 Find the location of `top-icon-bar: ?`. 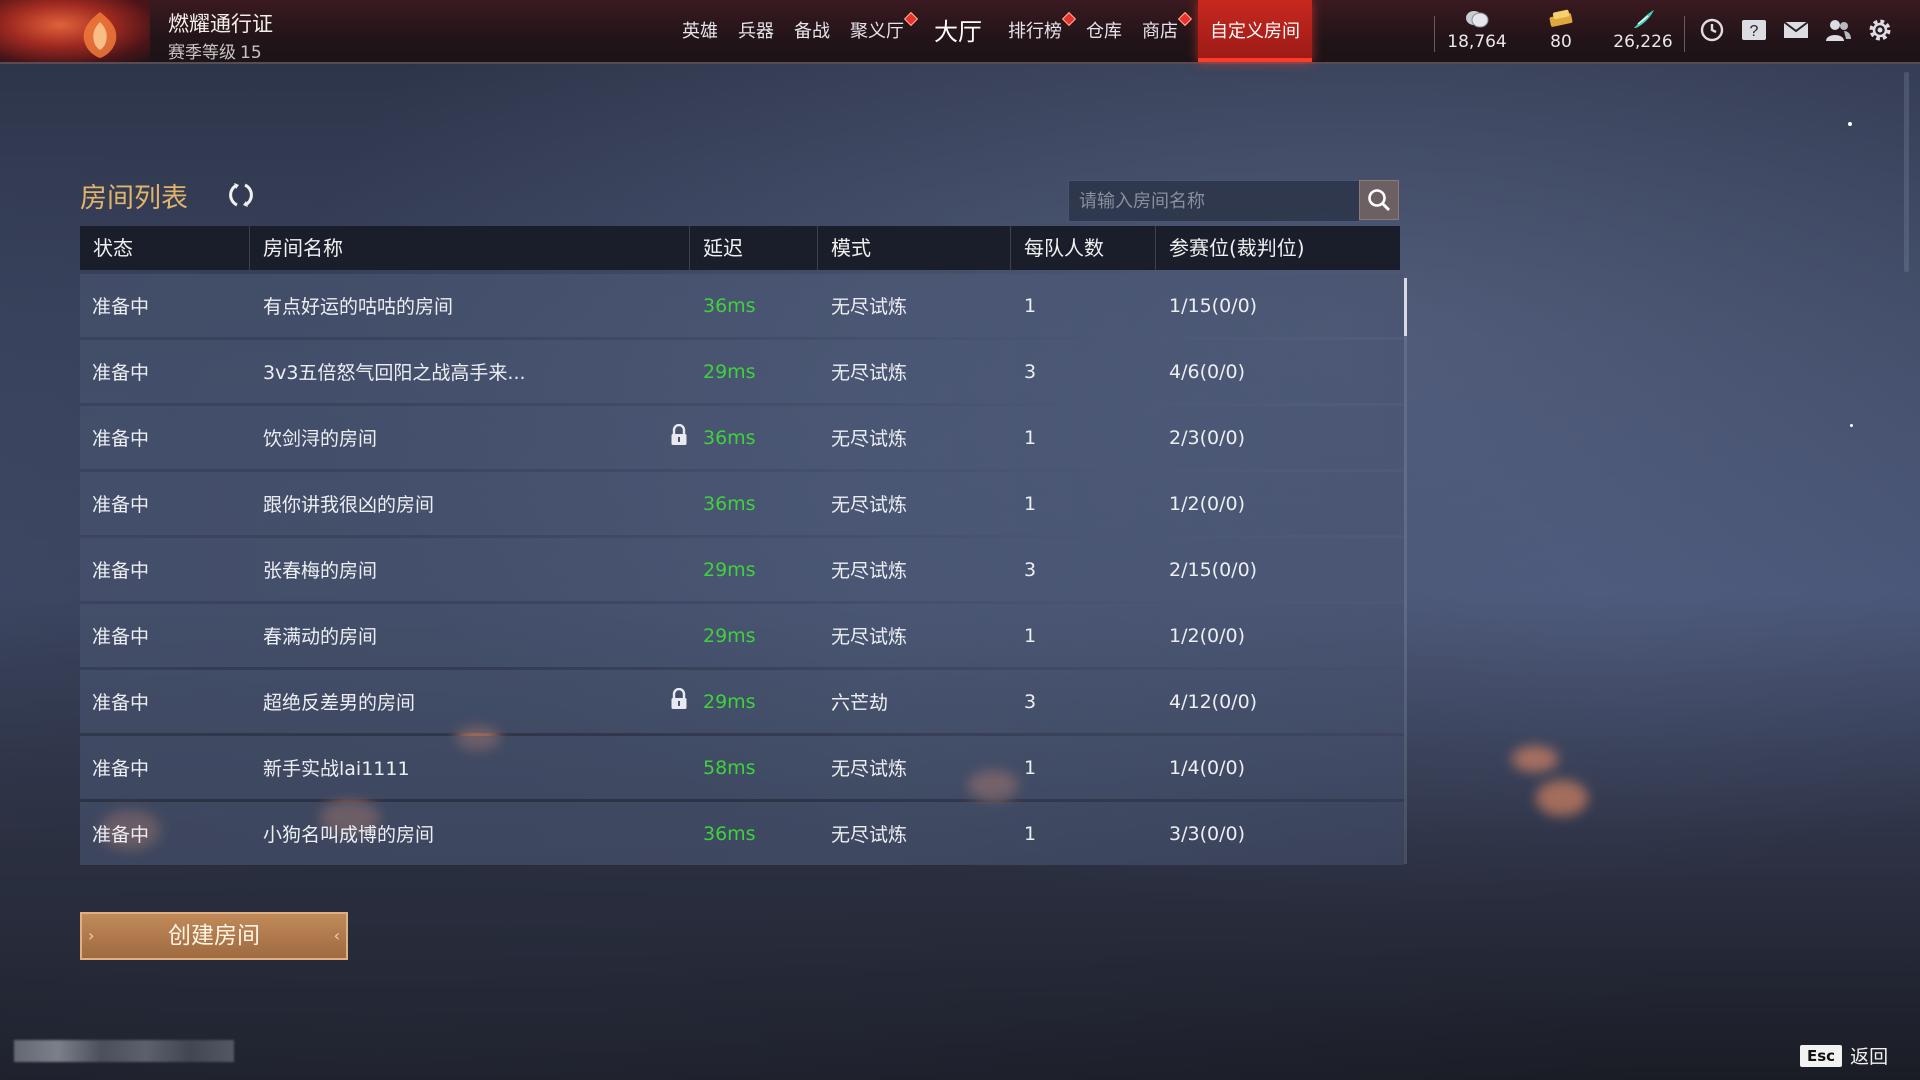

top-icon-bar: ? is located at coordinates (1796, 30).